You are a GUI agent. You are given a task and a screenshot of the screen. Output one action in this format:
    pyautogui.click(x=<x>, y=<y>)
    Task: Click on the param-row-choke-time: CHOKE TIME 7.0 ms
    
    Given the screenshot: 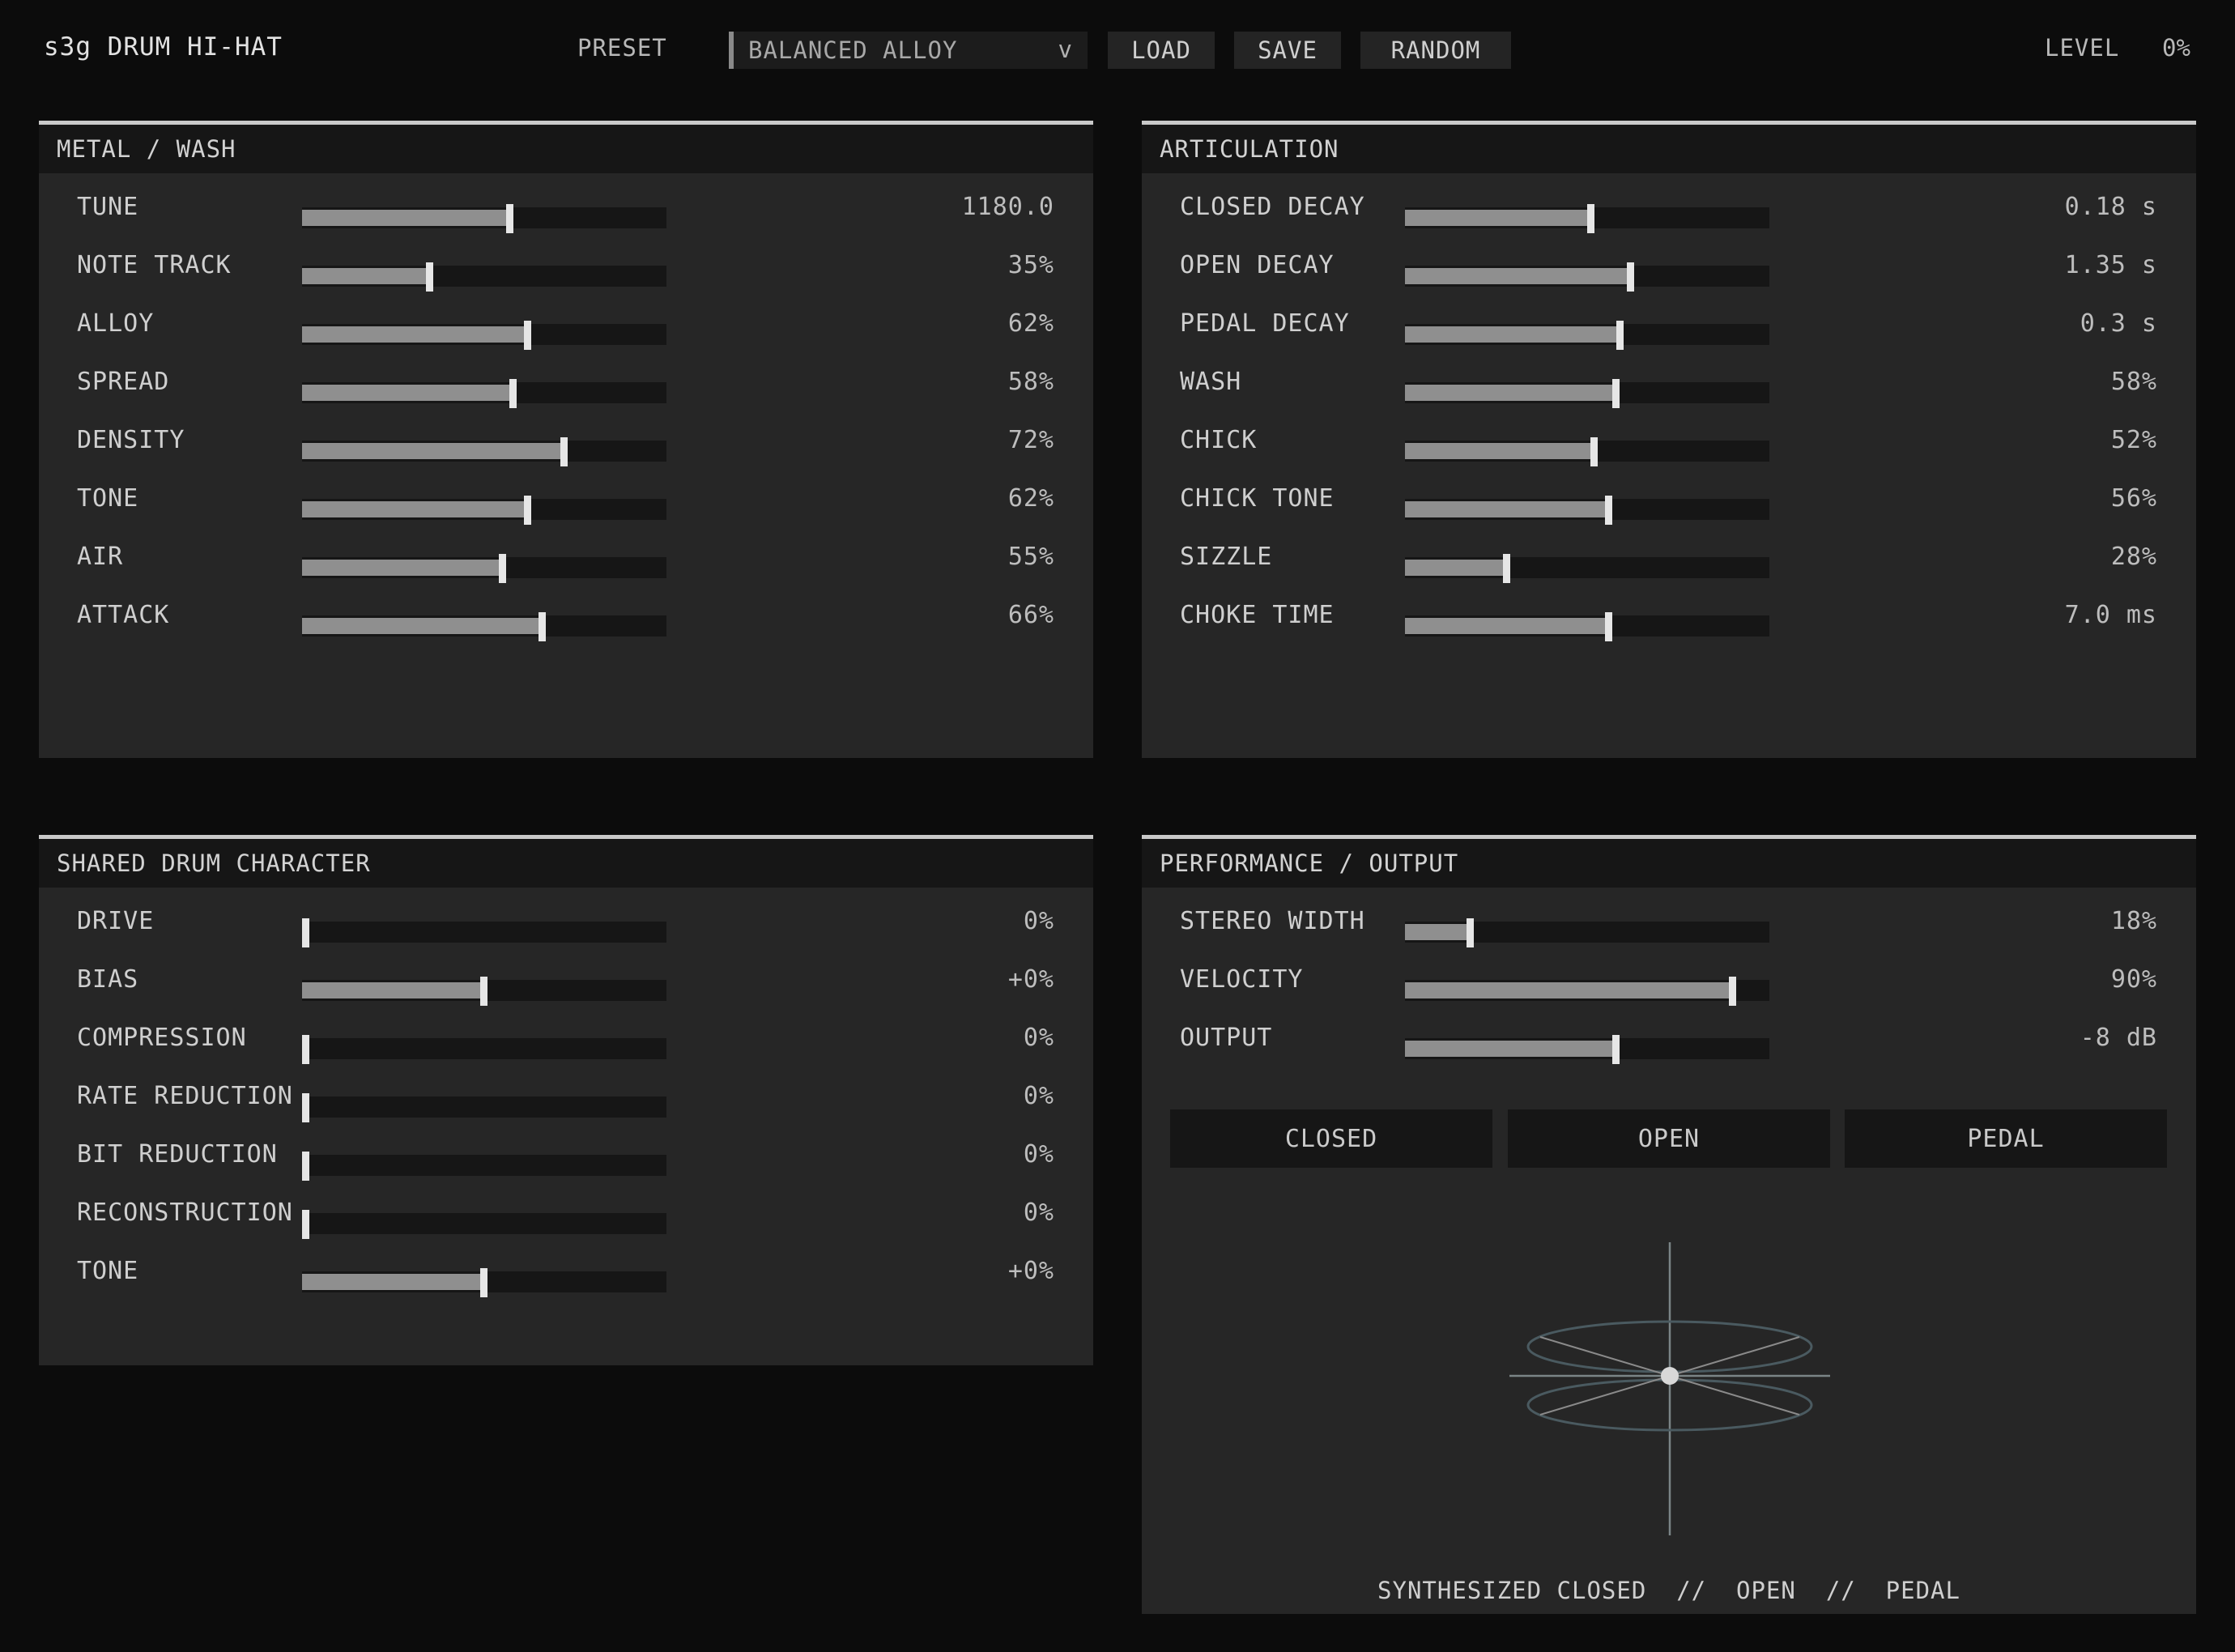 What is the action you would take?
    pyautogui.click(x=1669, y=620)
    